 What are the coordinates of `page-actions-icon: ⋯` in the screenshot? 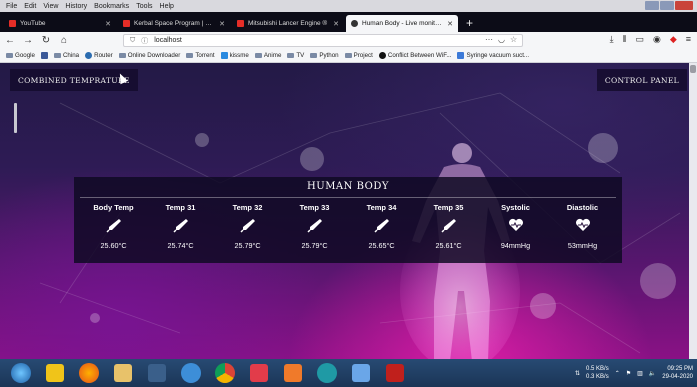 It's located at (489, 39).